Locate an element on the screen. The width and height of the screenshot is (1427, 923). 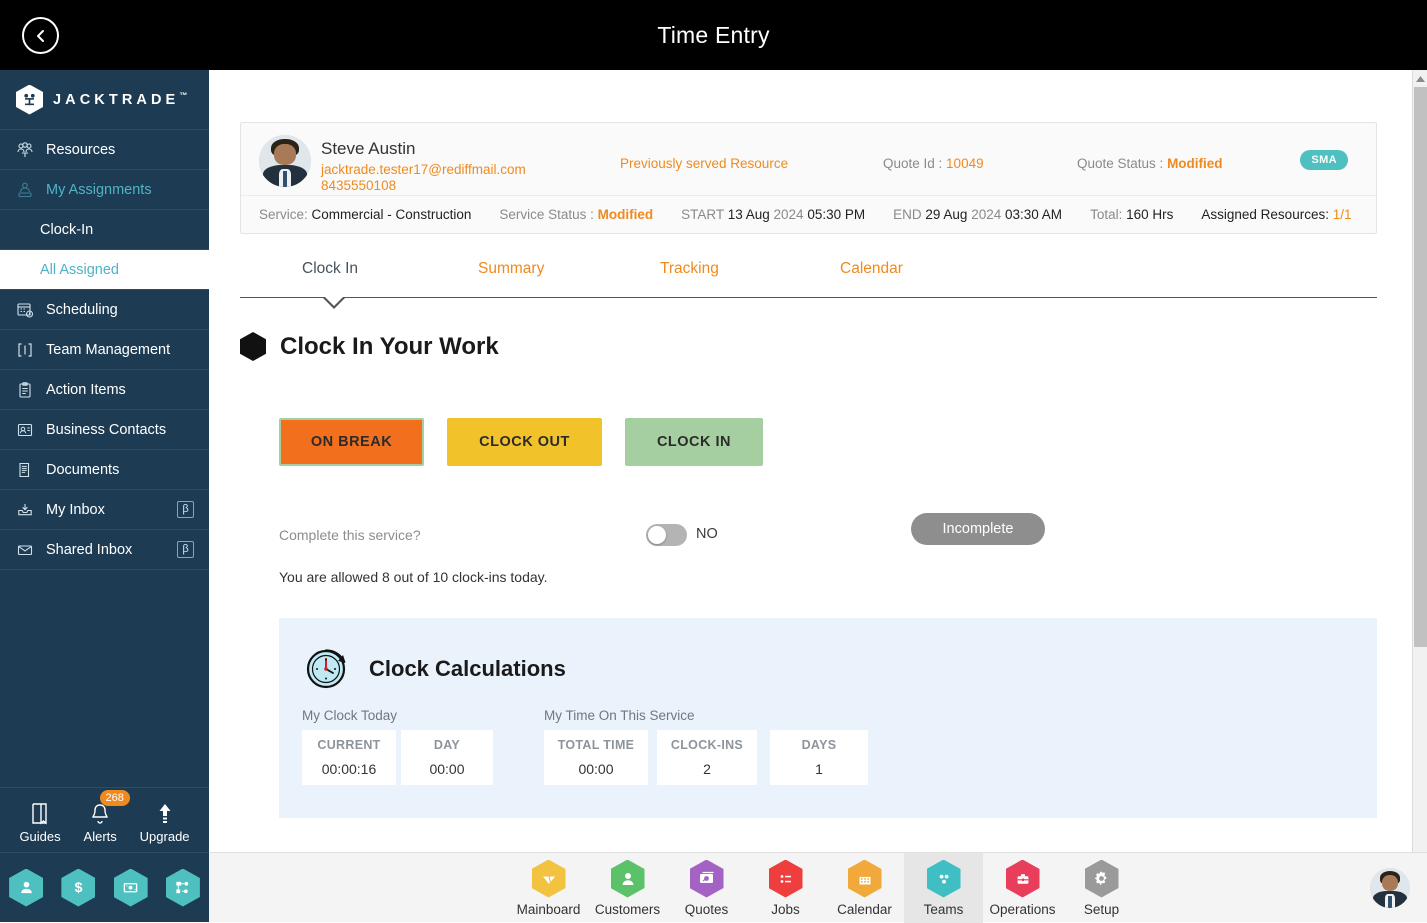
toggle-knob is located at coordinates (657, 535).